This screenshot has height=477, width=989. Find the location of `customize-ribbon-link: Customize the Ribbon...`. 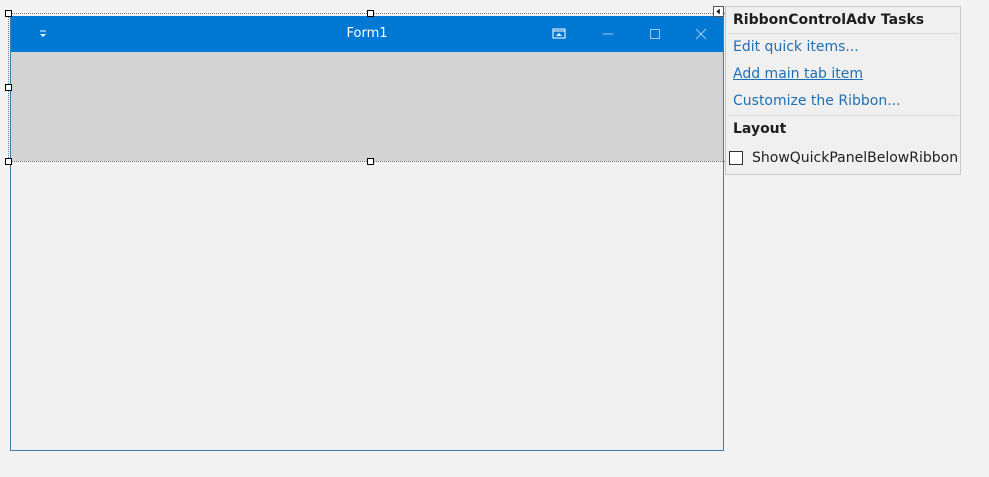

customize-ribbon-link: Customize the Ribbon... is located at coordinates (817, 101).